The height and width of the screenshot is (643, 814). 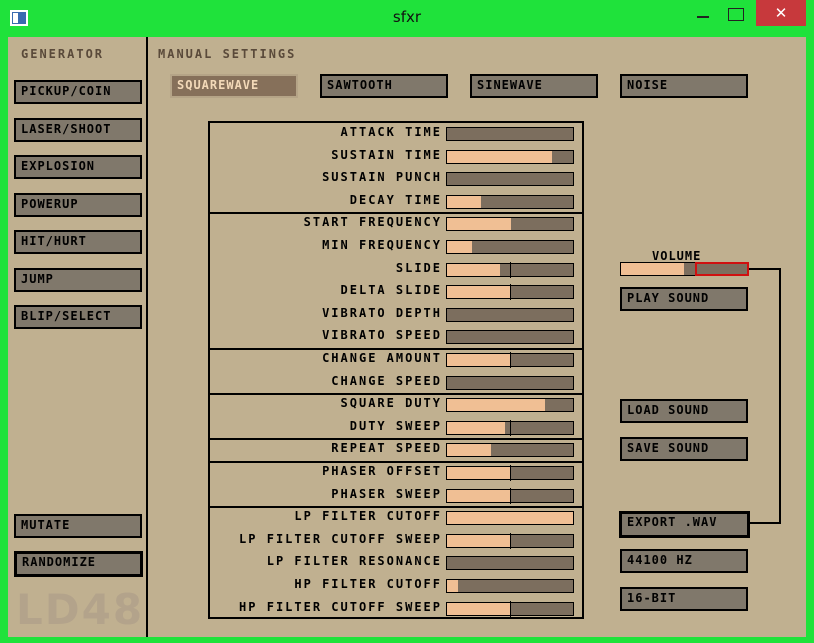 I want to click on blip-select-button: BLIP/SELECT, so click(x=78, y=317).